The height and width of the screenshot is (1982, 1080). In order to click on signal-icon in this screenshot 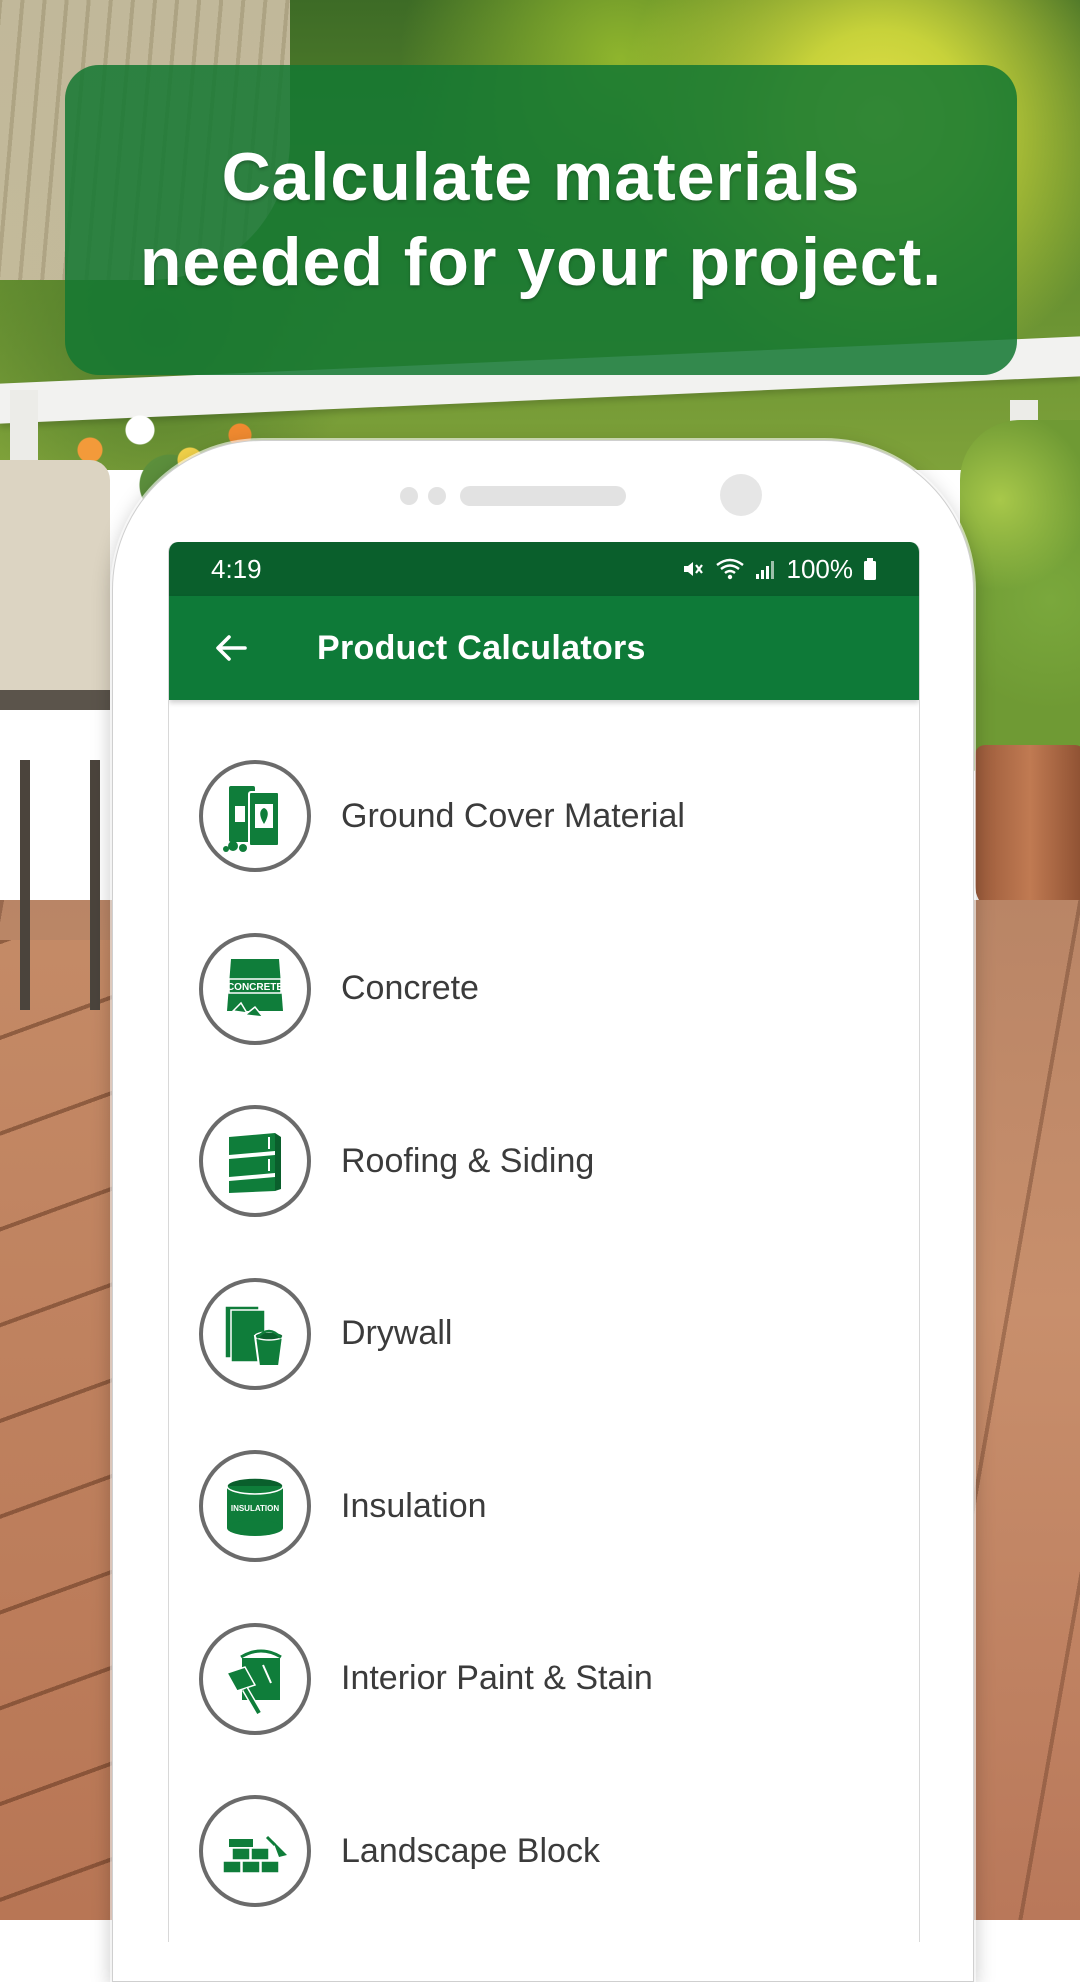, I will do `click(764, 570)`.